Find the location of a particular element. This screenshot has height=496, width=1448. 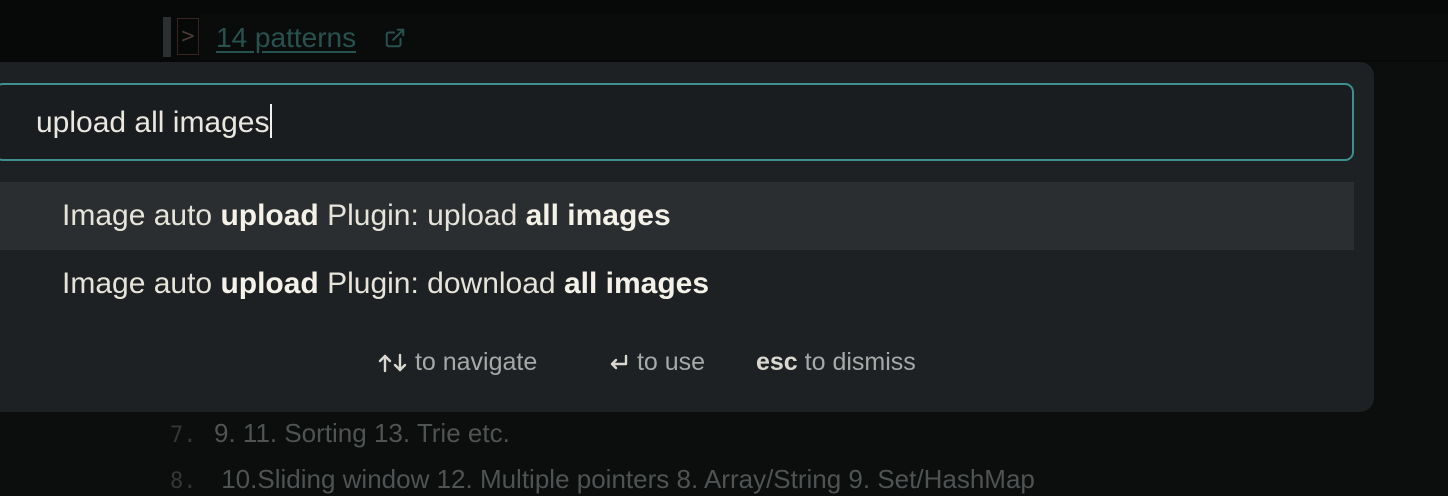

search-box: upload all images is located at coordinates (677, 122).